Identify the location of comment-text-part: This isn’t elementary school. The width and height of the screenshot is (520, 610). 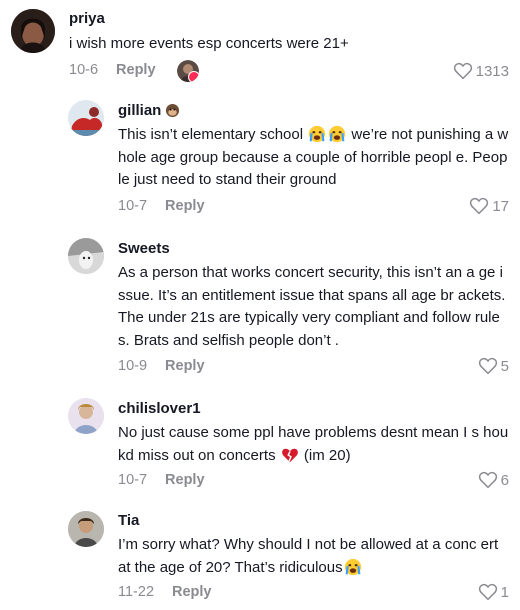
(213, 134).